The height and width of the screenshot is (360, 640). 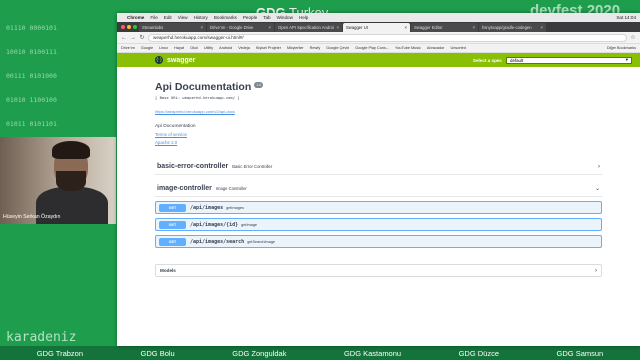 I want to click on models-section: Models ›, so click(x=378, y=270).